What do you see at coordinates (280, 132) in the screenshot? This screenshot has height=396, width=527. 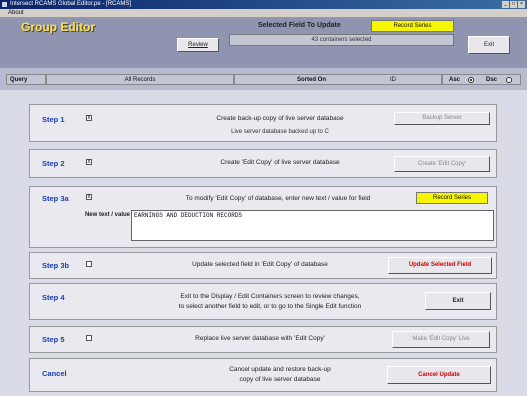 I see `step1-status: Live server database backed up to C` at bounding box center [280, 132].